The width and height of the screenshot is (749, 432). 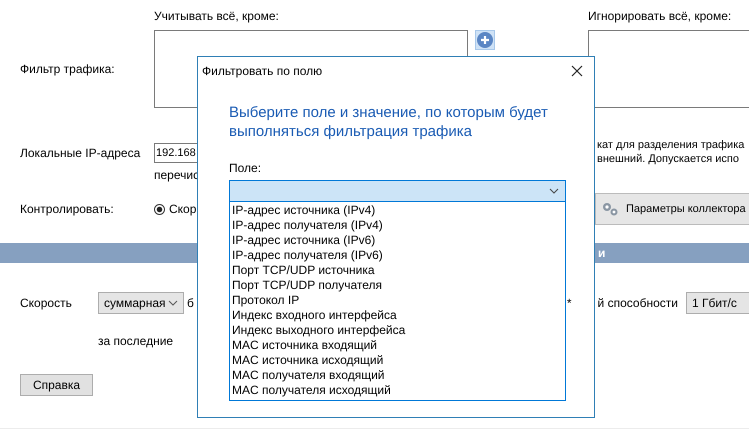 I want to click on collector-settings-button: Параметры коллектора, so click(x=672, y=209).